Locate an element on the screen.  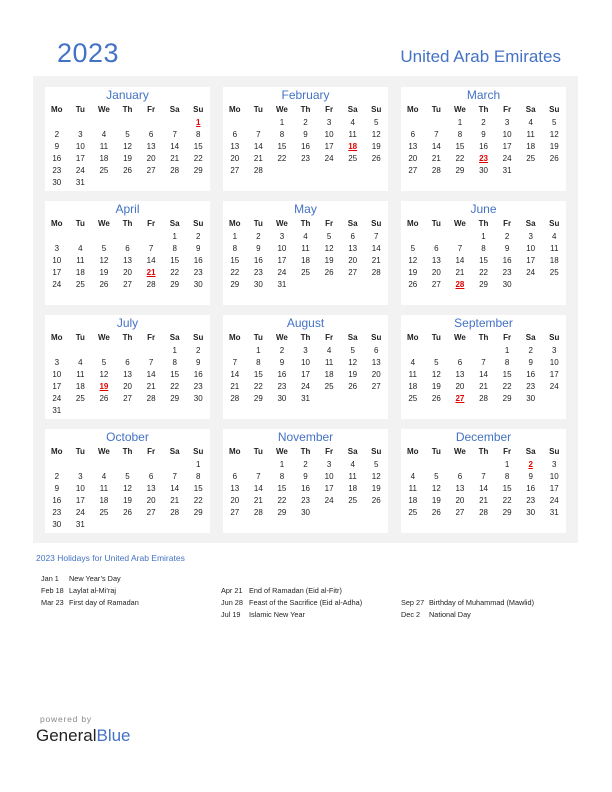
day-cell: 2 is located at coordinates (305, 122).